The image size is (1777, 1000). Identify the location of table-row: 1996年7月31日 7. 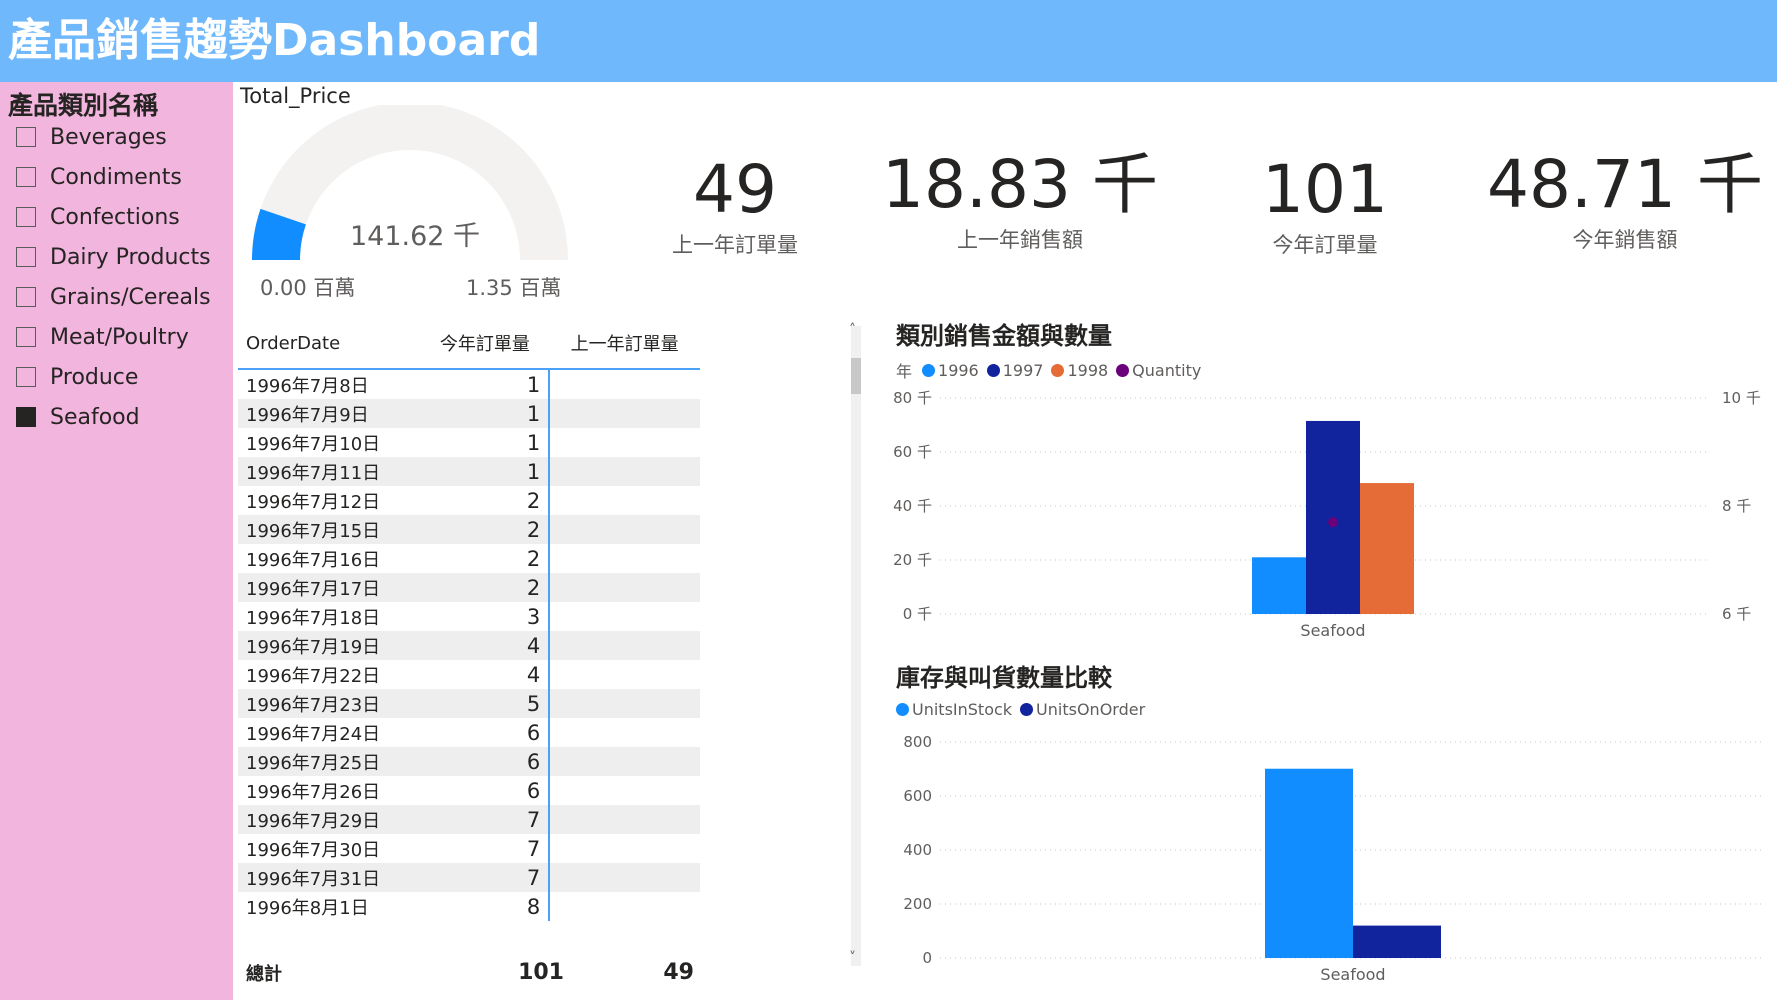
(469, 877).